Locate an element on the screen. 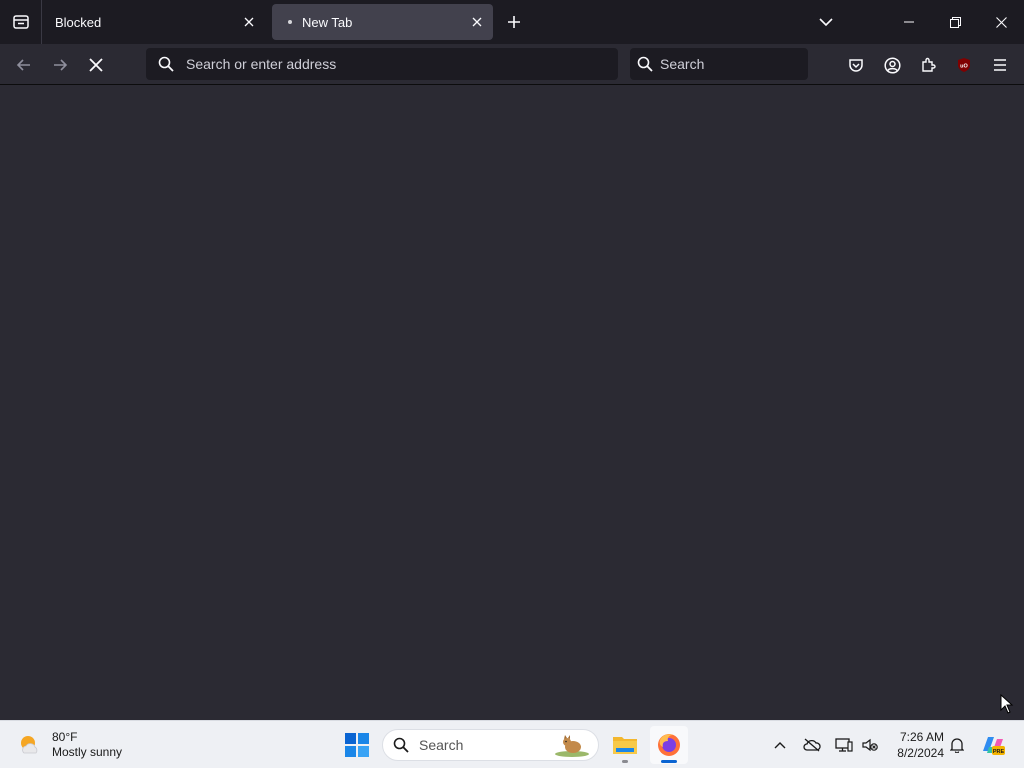 This screenshot has width=1024, height=768. plus-icon is located at coordinates (514, 22).